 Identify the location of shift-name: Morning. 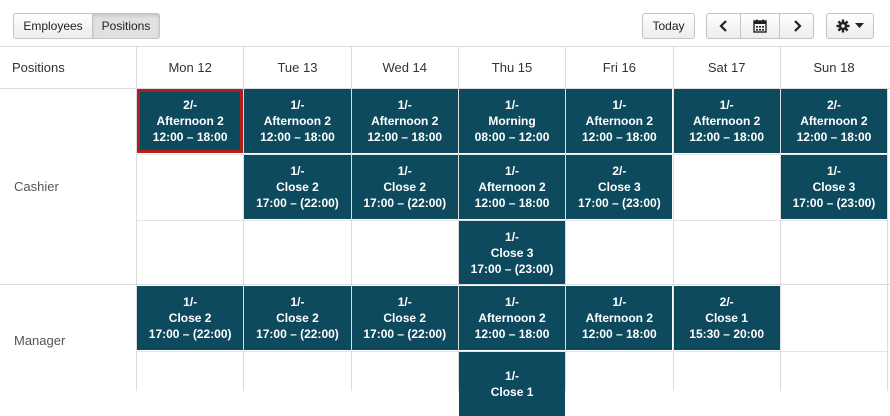
(512, 121).